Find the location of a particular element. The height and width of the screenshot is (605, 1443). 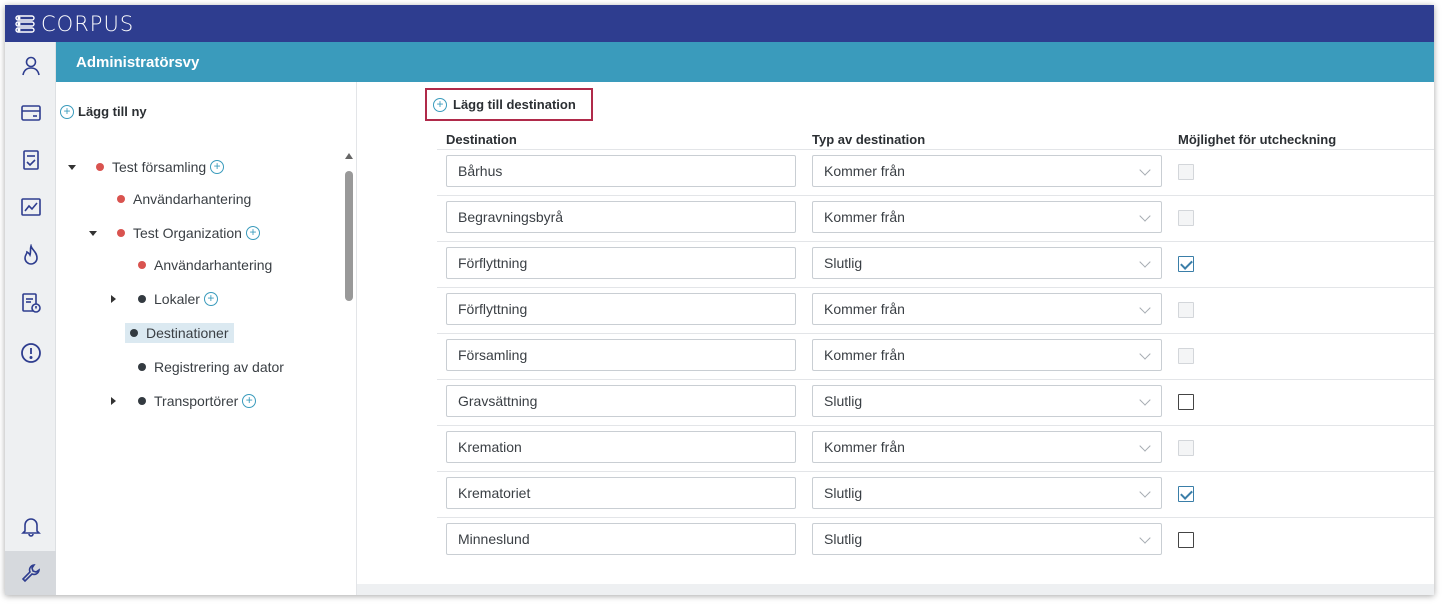

rail-bell is located at coordinates (30, 526).